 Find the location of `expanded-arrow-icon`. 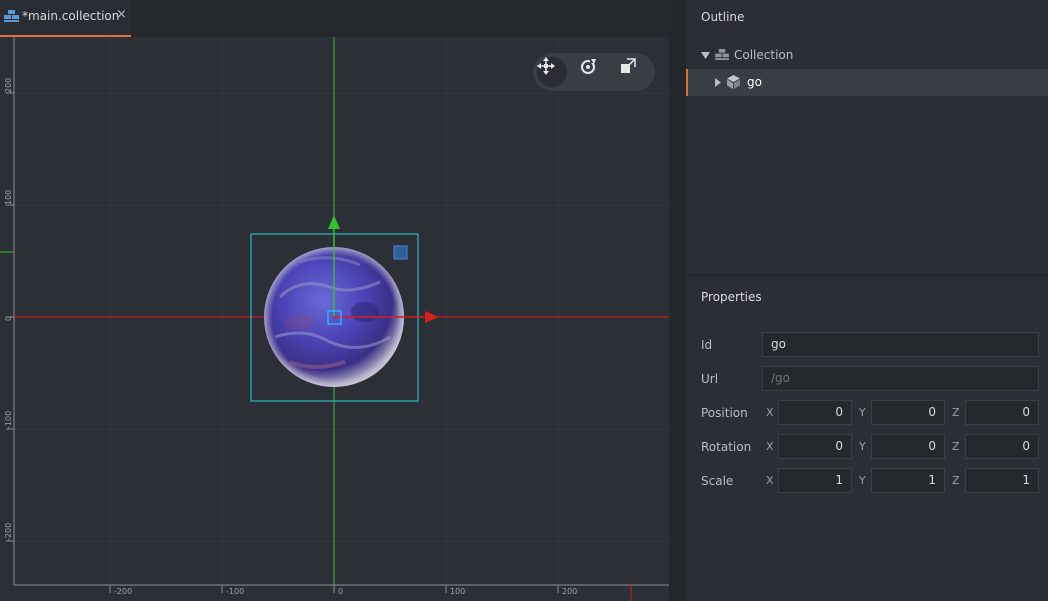

expanded-arrow-icon is located at coordinates (705, 55).